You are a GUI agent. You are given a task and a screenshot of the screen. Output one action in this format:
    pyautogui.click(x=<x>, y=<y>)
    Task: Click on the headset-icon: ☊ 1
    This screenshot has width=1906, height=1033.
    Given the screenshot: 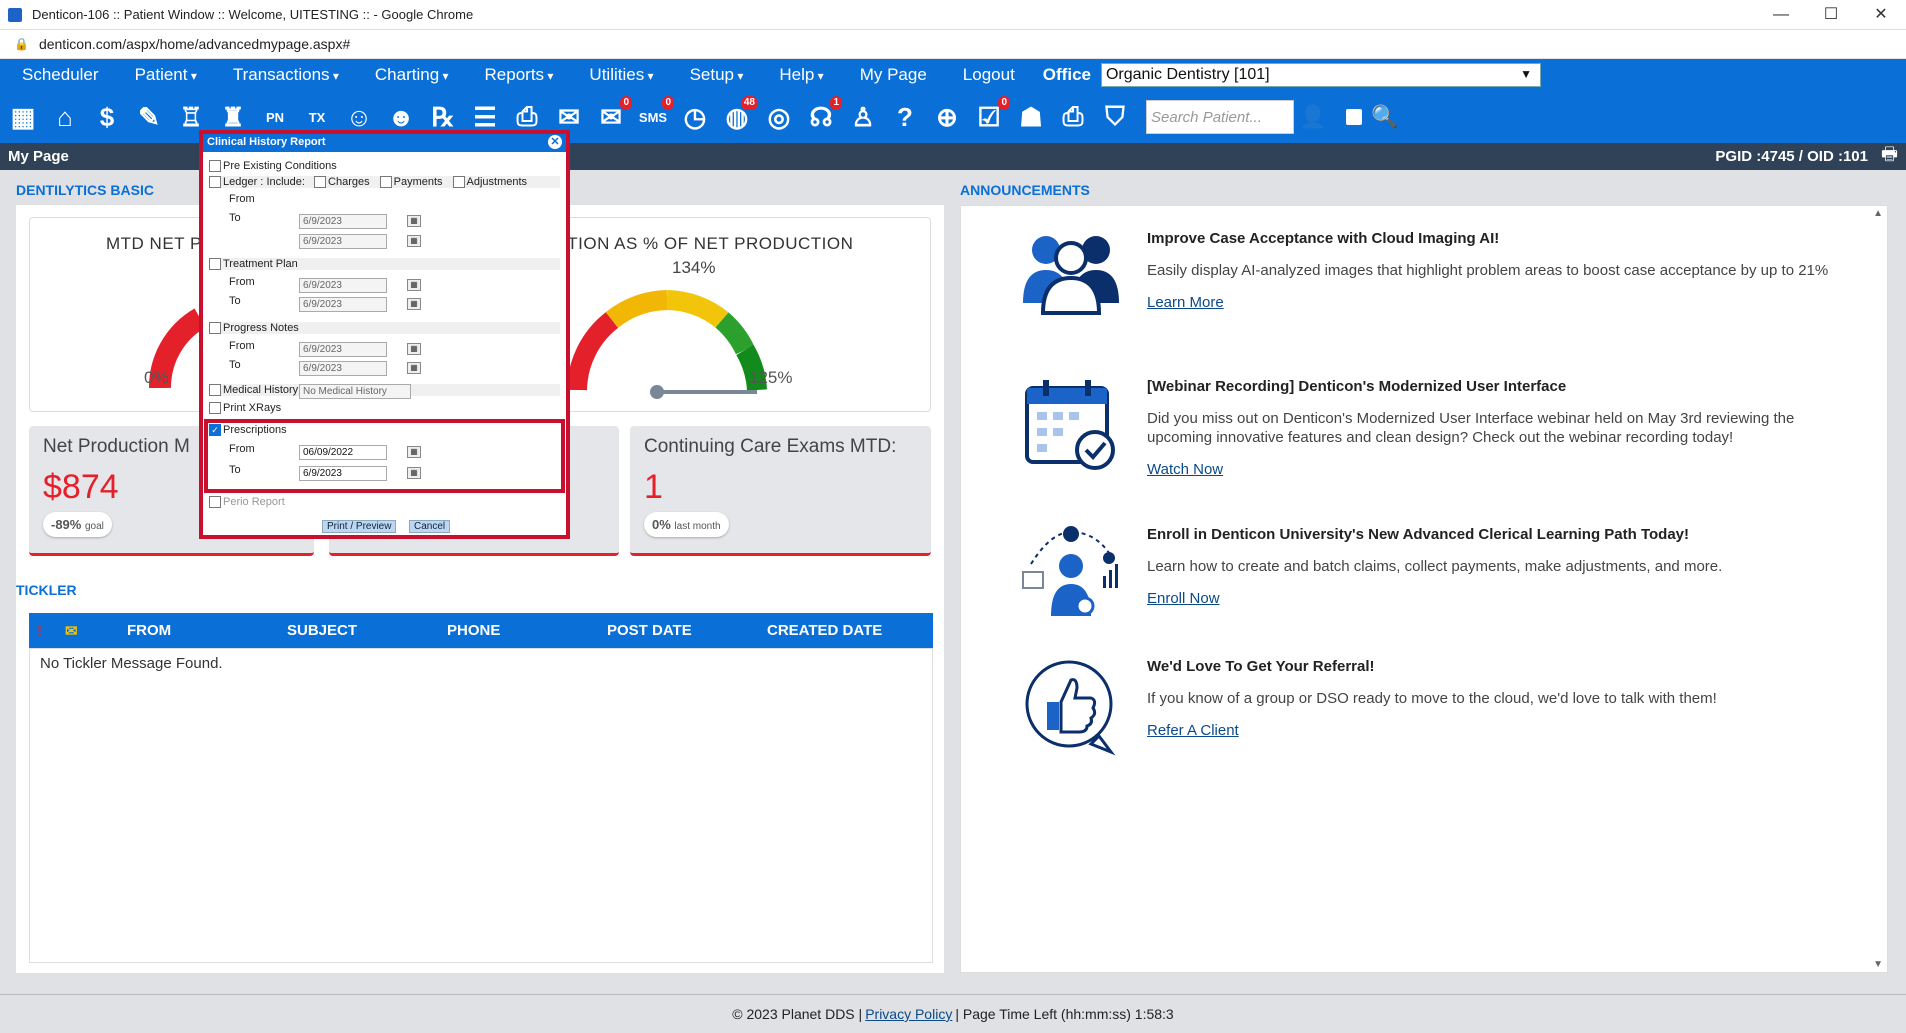 What is the action you would take?
    pyautogui.click(x=822, y=116)
    